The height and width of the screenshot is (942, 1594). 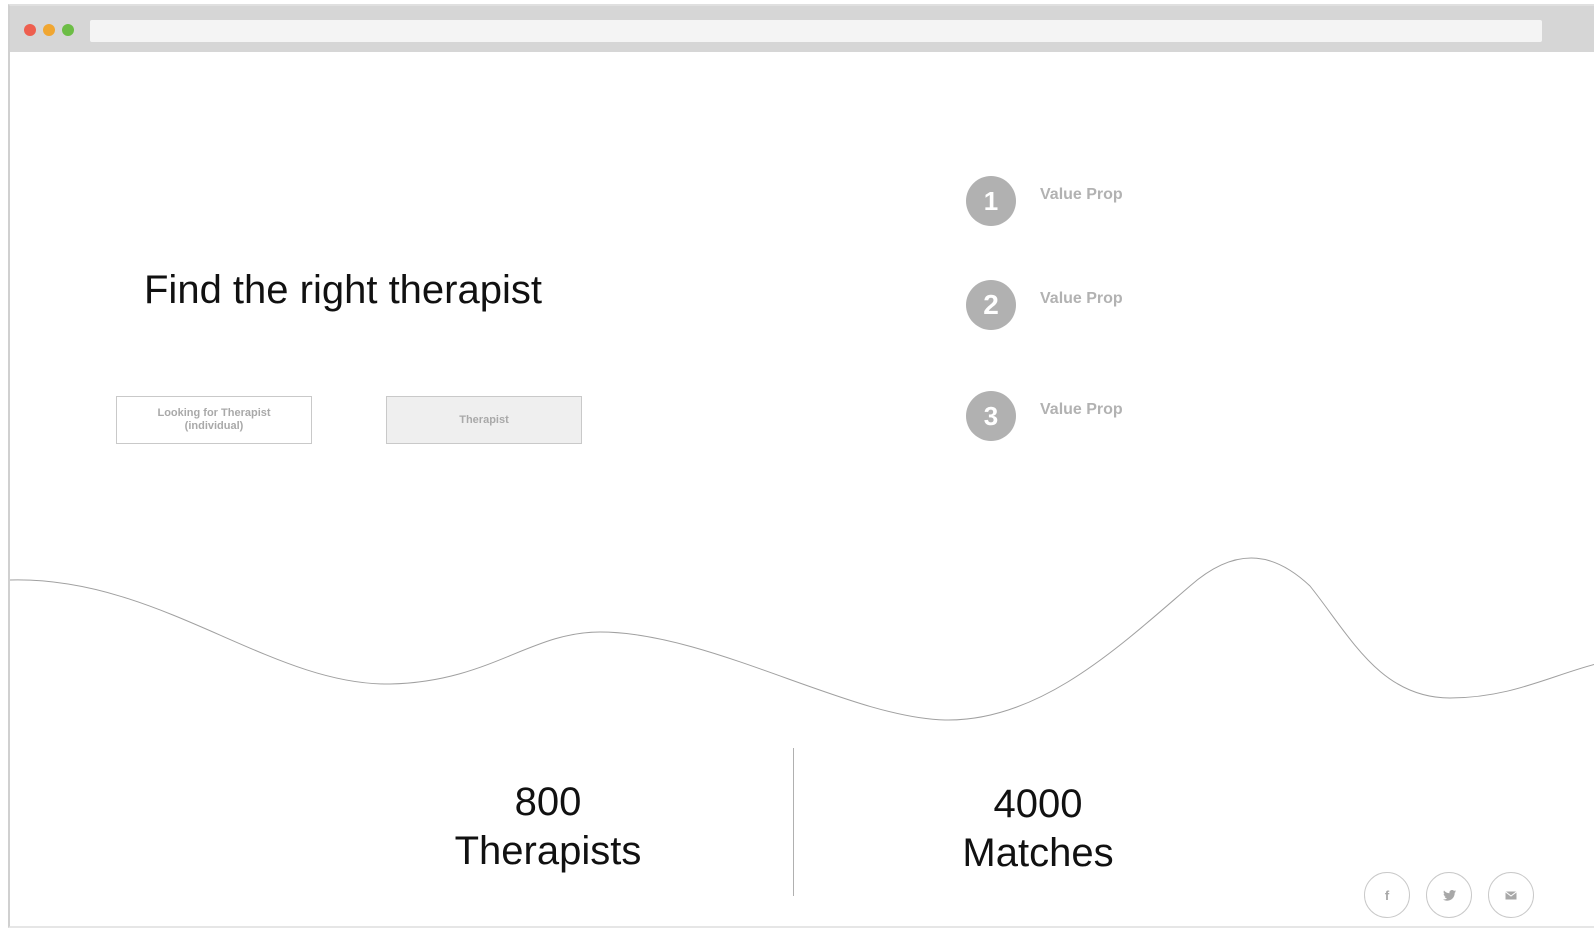 What do you see at coordinates (1038, 804) in the screenshot?
I see `stat-value: 4000` at bounding box center [1038, 804].